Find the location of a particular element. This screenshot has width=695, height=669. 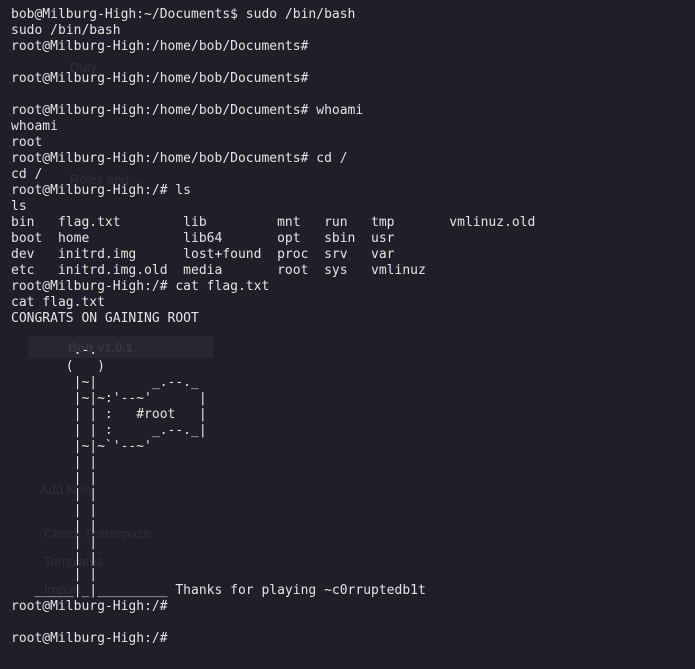

terminal-line: cd / is located at coordinates (27, 174).